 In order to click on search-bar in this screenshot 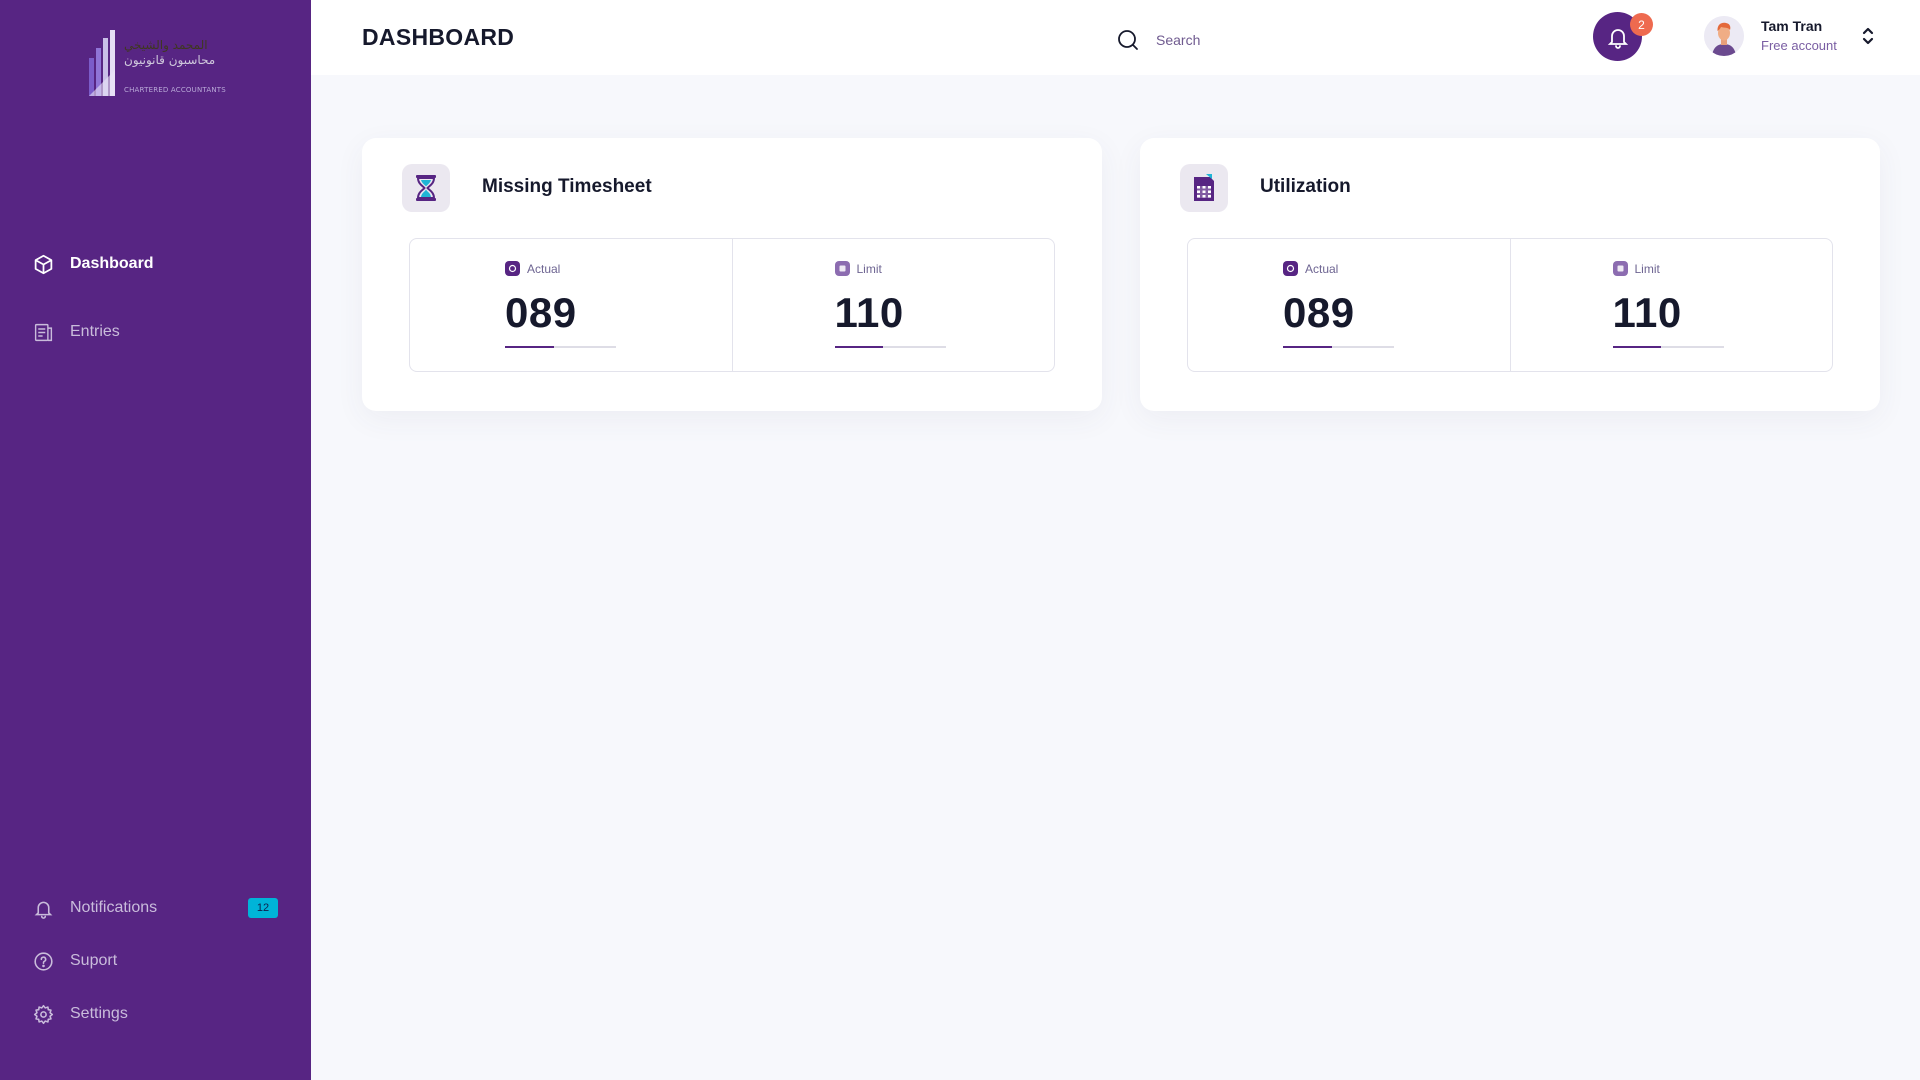, I will do `click(1236, 40)`.